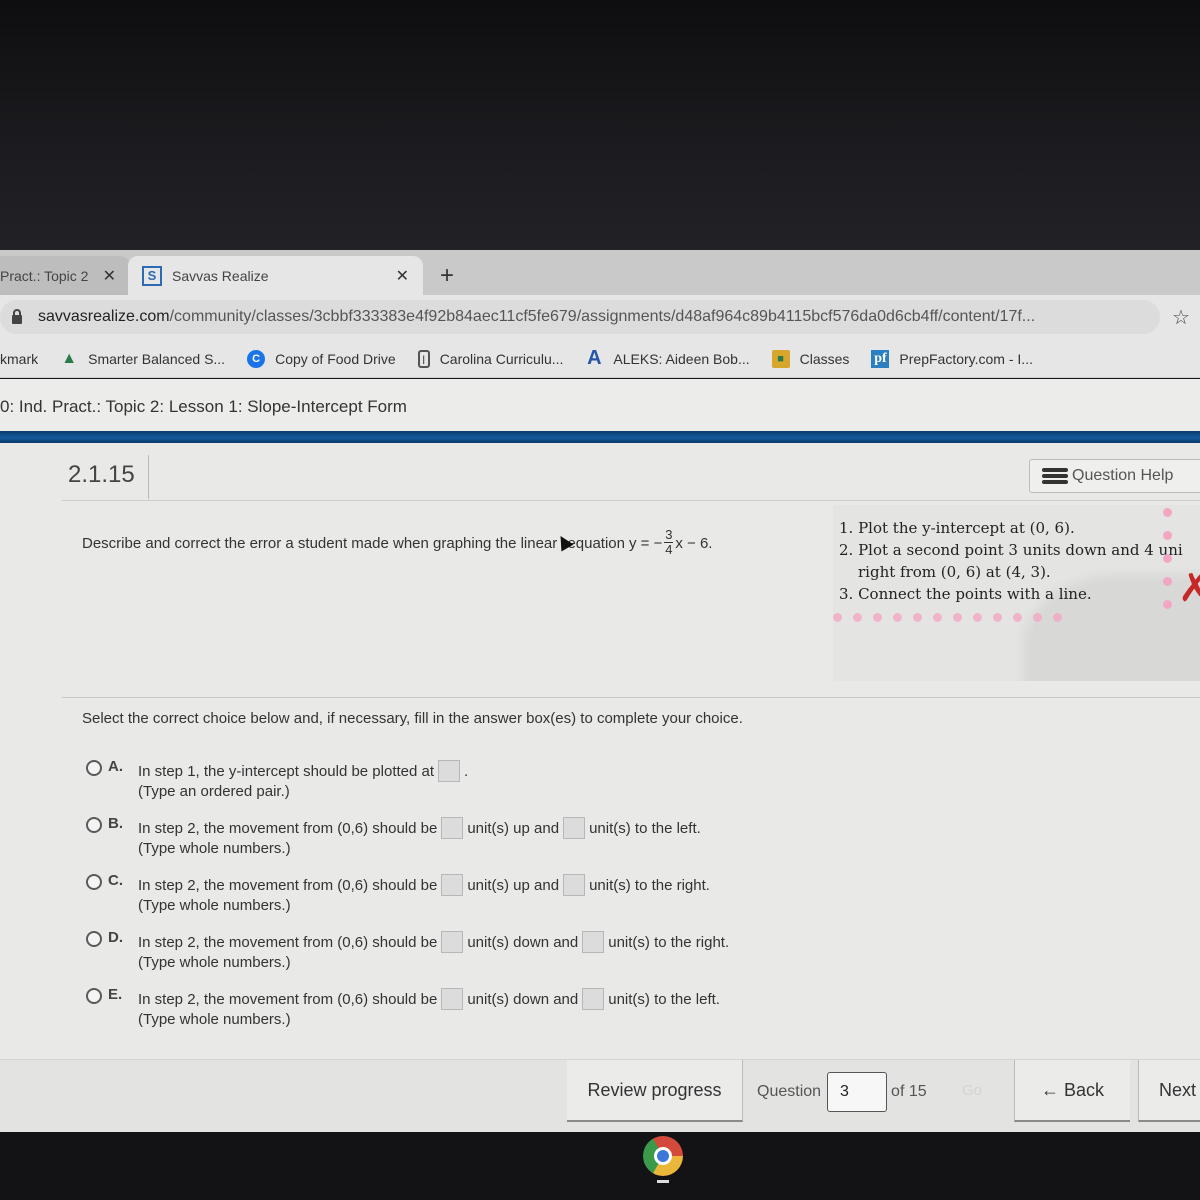 Image resolution: width=1200 pixels, height=1200 pixels. Describe the element at coordinates (600, 1166) in the screenshot. I see `os-shelf` at that location.